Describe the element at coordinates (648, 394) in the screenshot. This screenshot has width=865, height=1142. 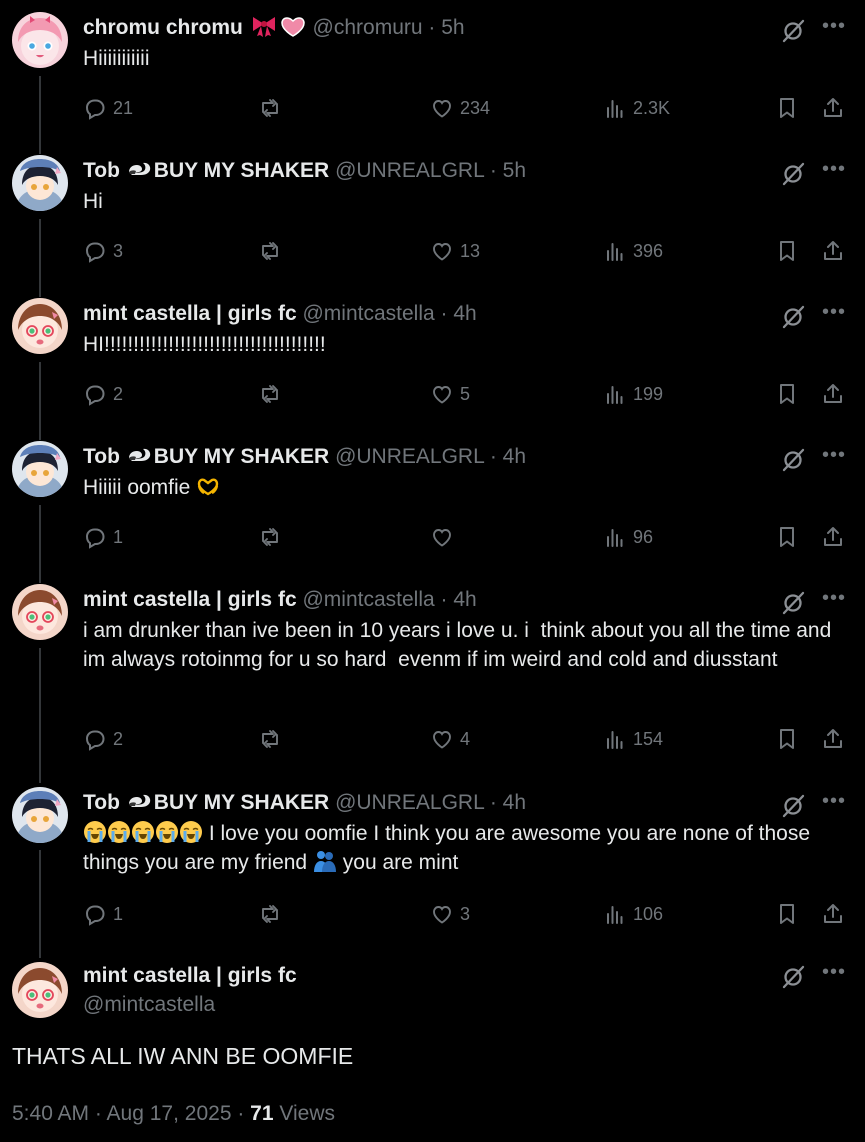
I see `views-count: 199` at that location.